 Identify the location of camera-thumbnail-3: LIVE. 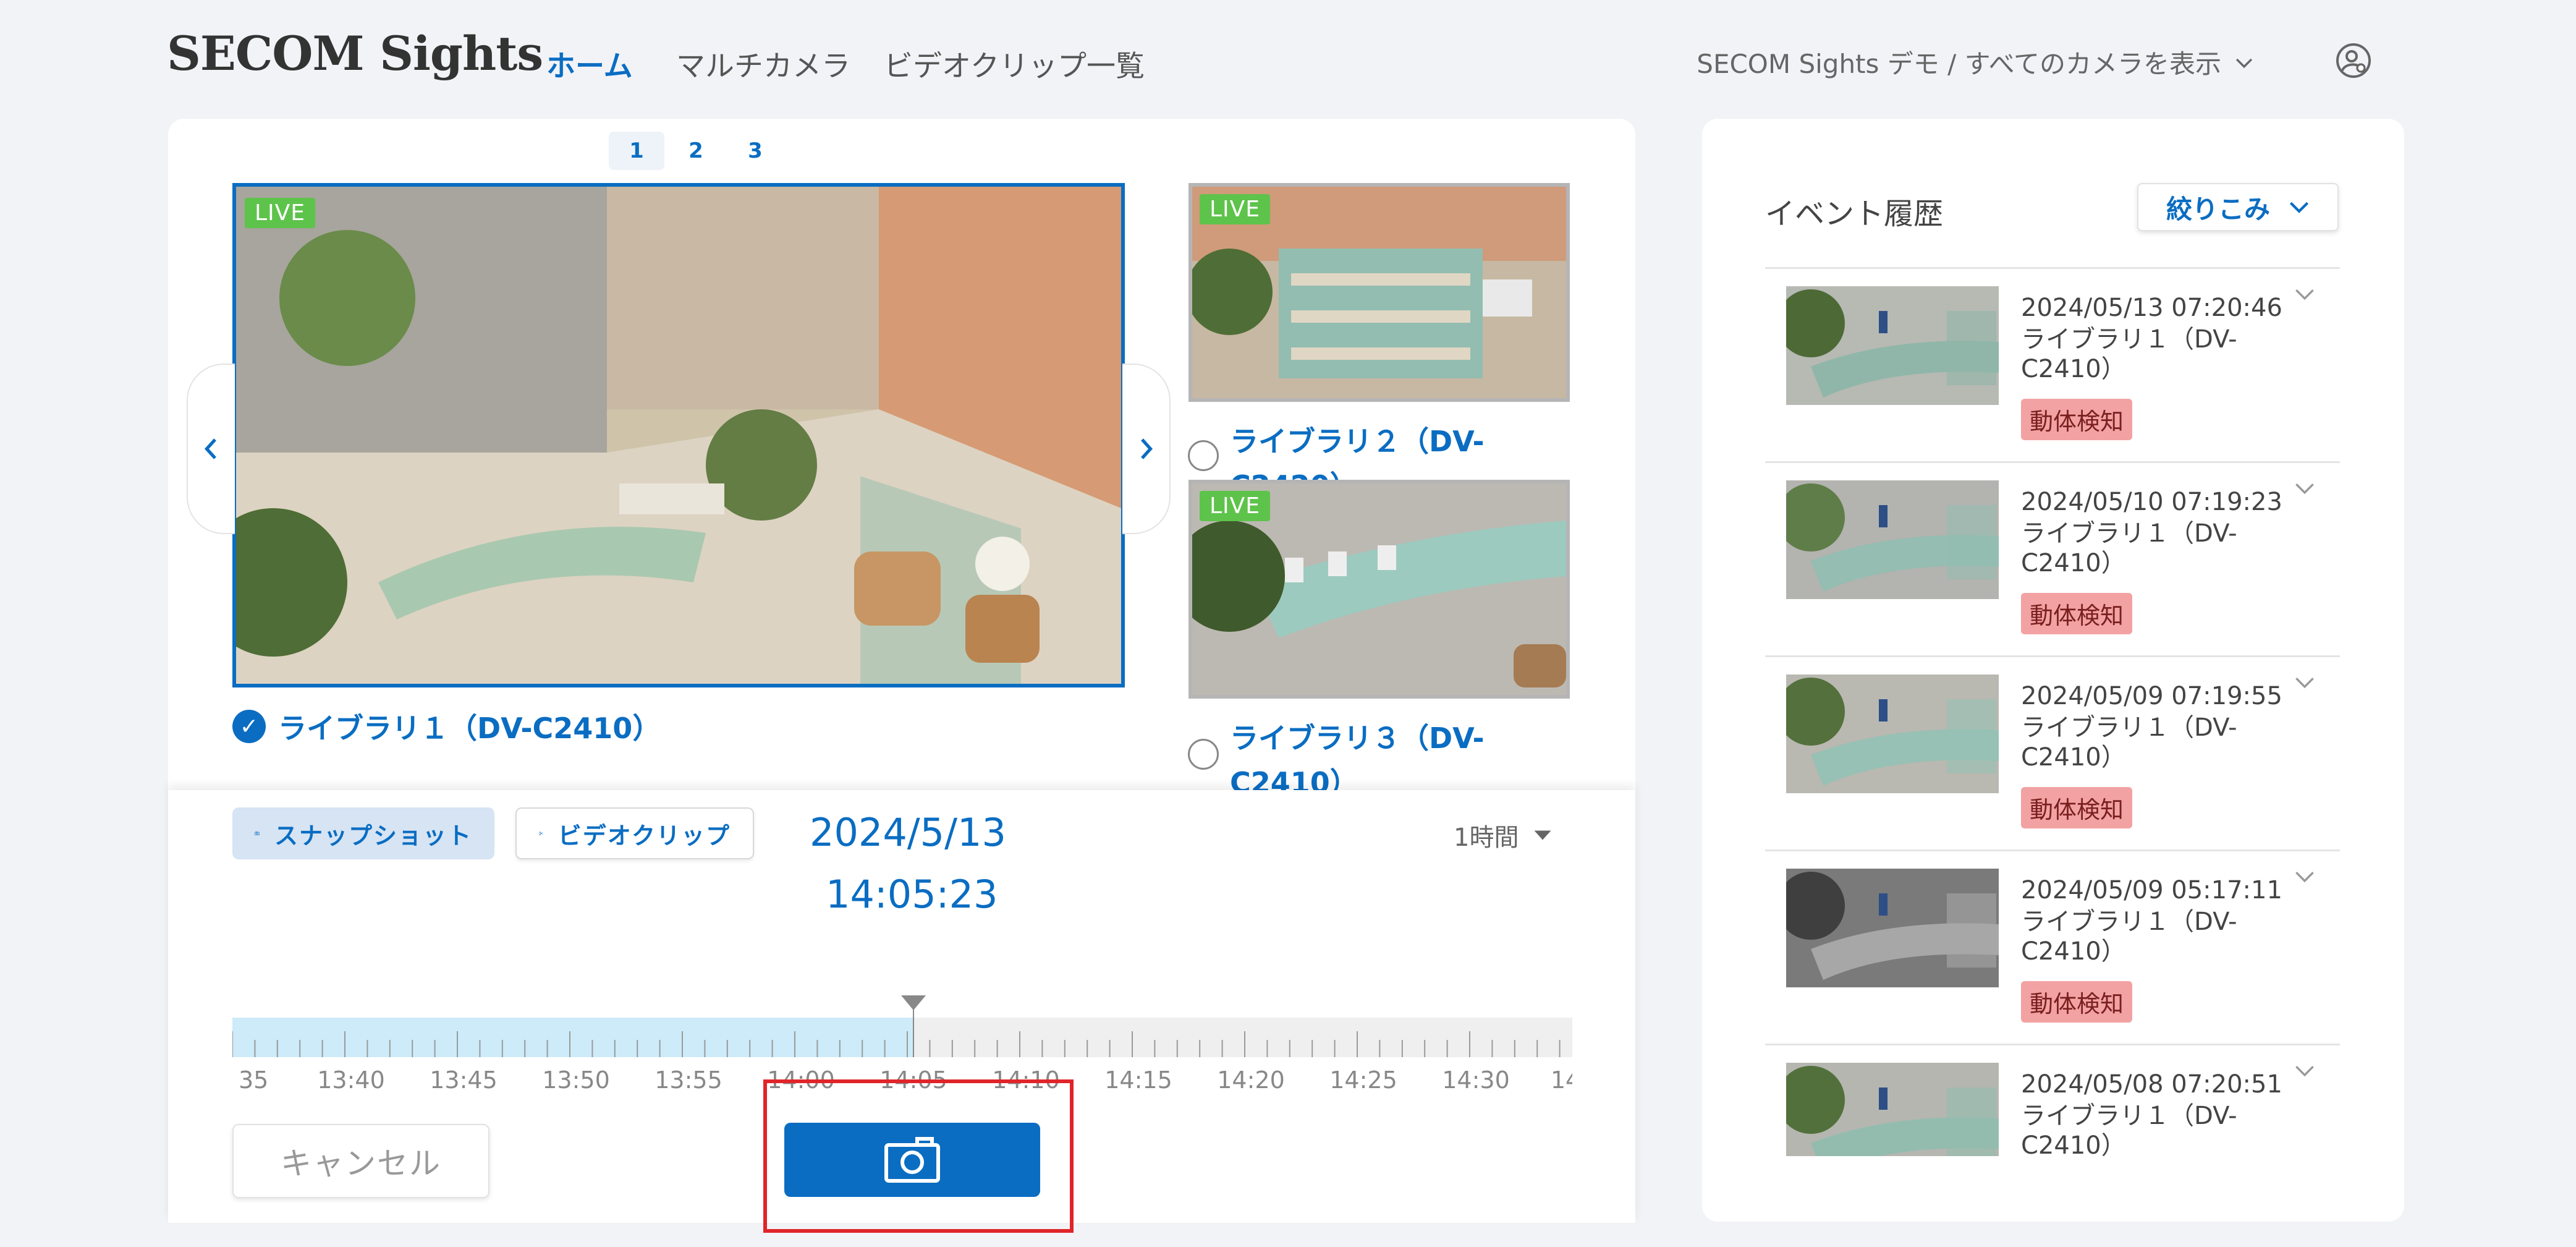
(1379, 589).